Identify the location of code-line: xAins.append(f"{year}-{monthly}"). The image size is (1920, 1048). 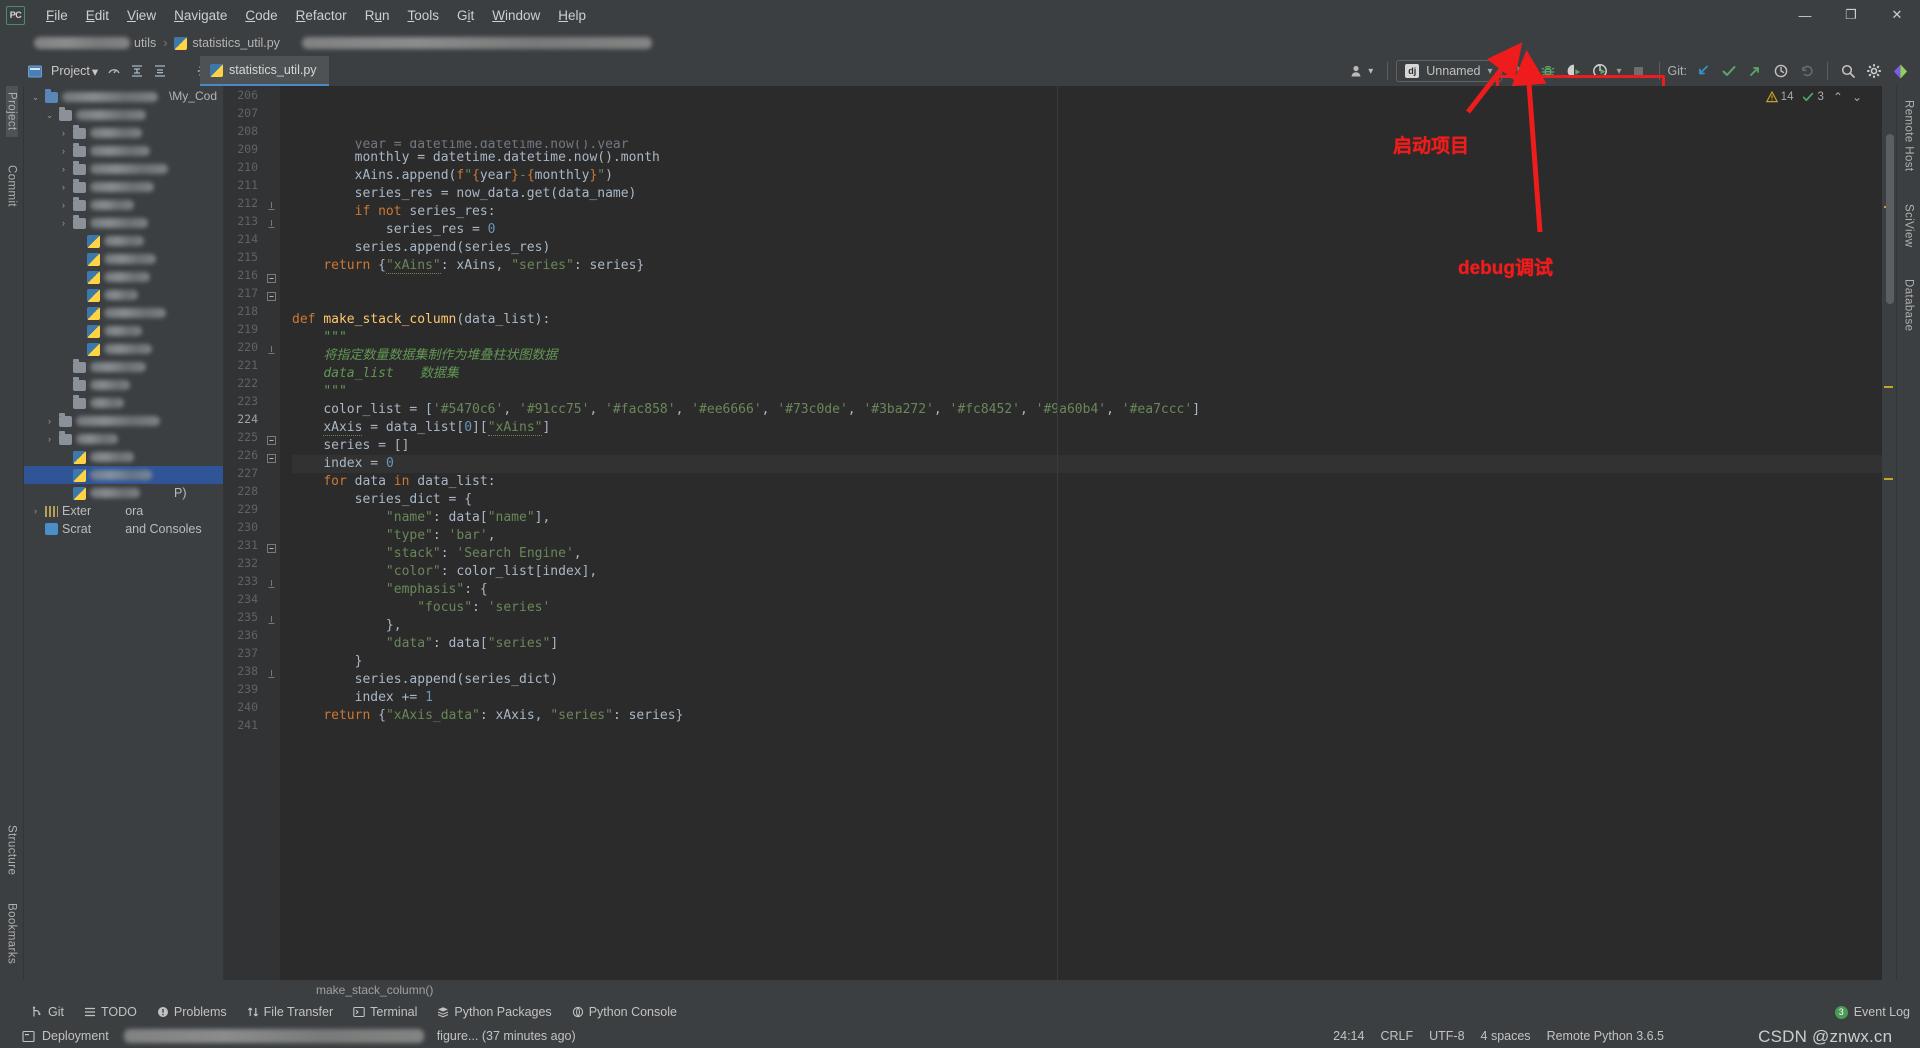
(1087, 176).